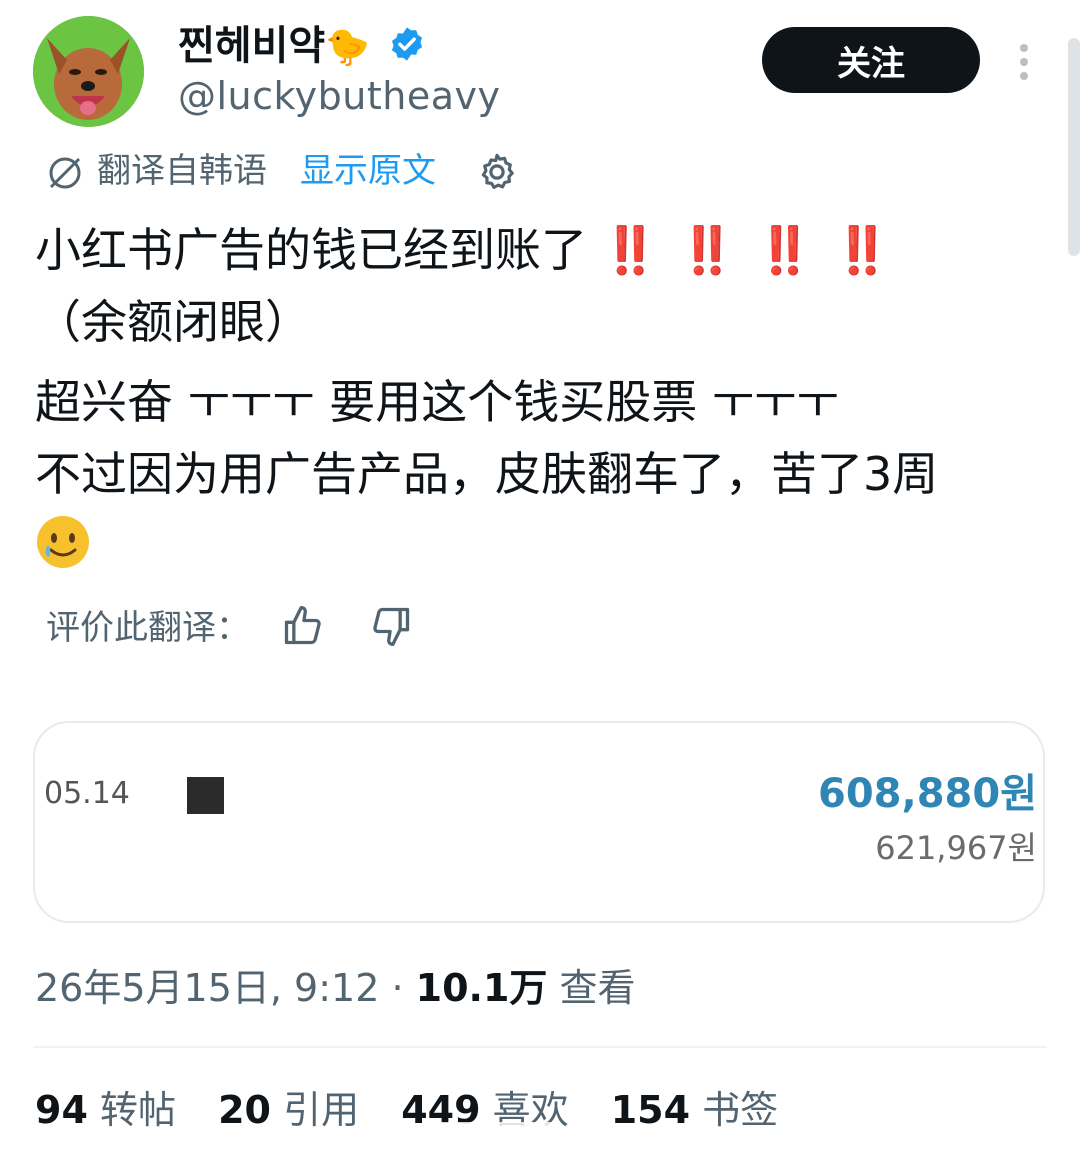 This screenshot has width=1080, height=1159. I want to click on tweet-text-line-3: 超兴奋 ㅜㅜㅜ 要用这个钱买股票 ㅜㅜㅜ, so click(437, 402).